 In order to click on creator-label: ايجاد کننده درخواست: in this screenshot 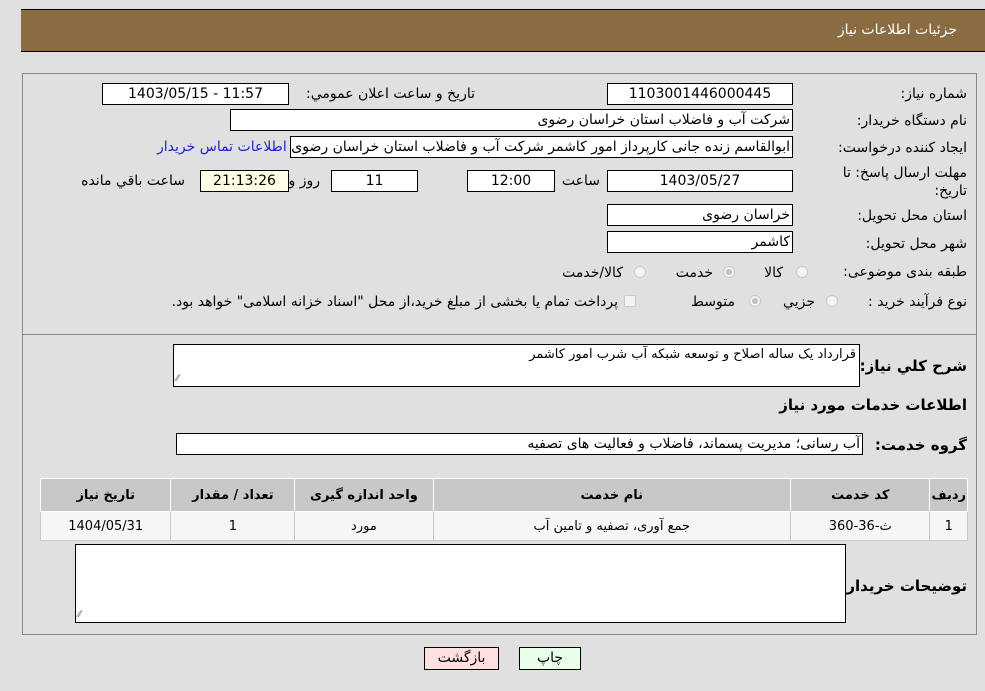, I will do `click(902, 148)`.